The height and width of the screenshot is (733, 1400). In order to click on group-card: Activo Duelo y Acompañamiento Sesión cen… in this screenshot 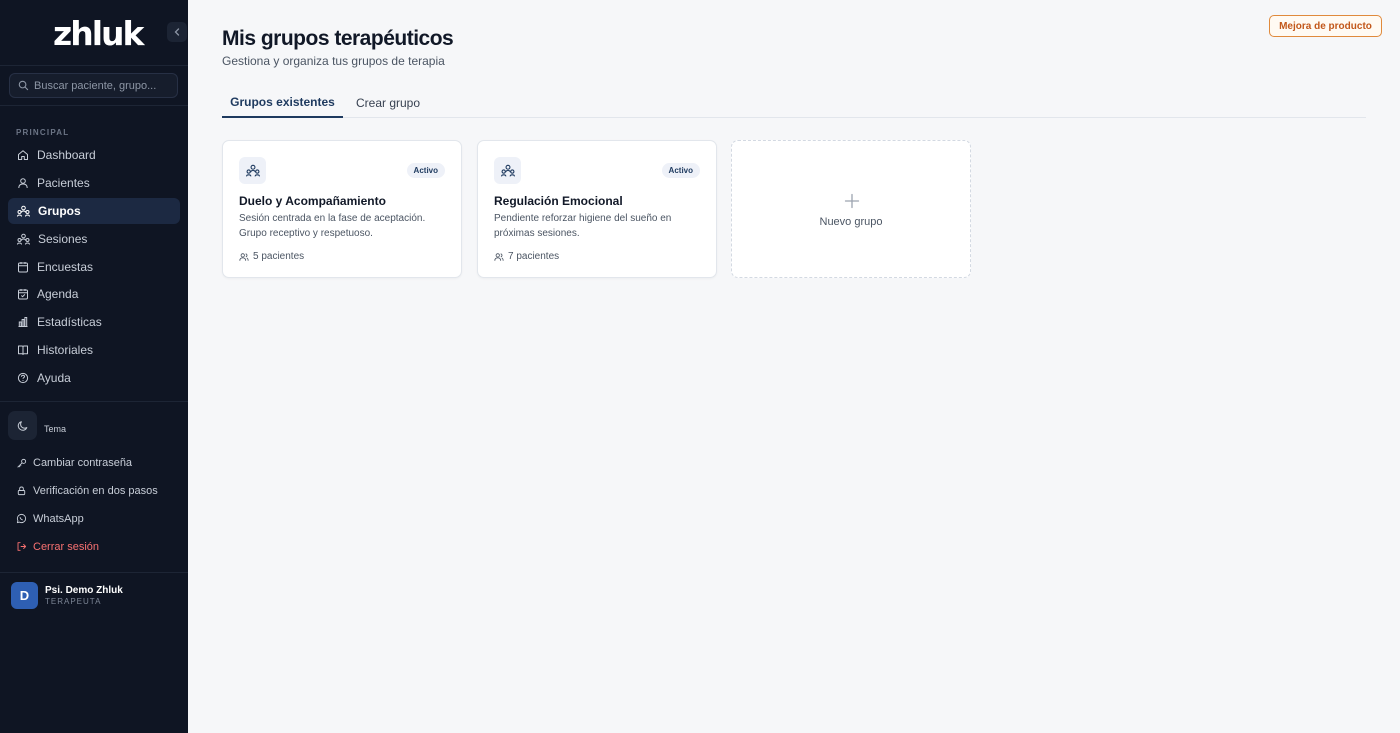, I will do `click(342, 209)`.